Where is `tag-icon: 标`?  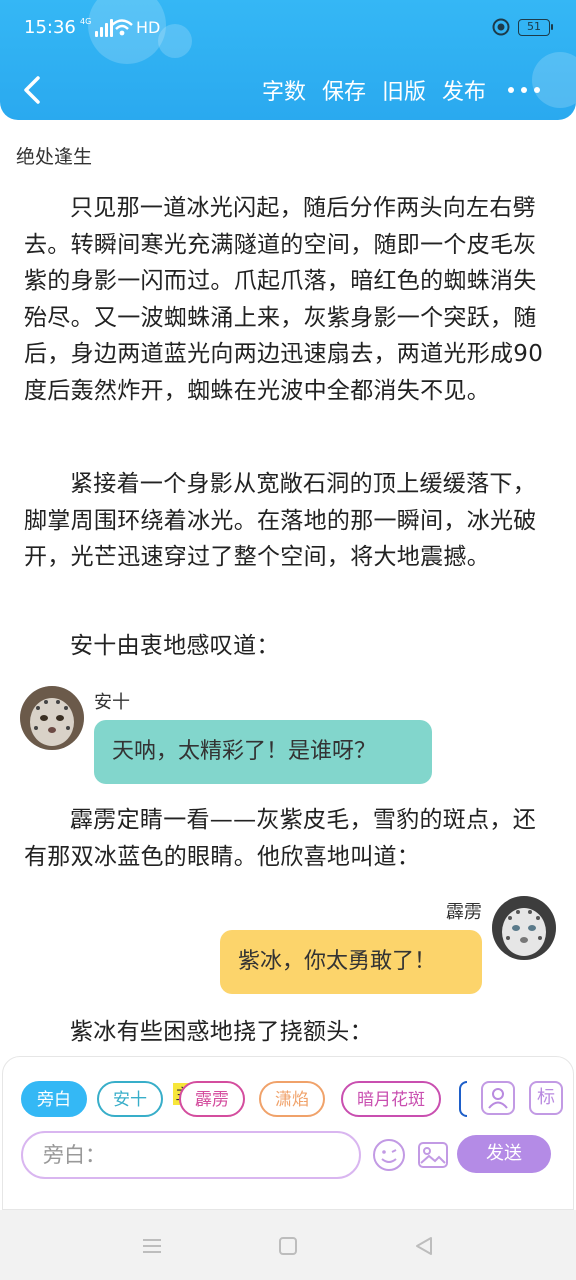
tag-icon: 标 is located at coordinates (546, 1098).